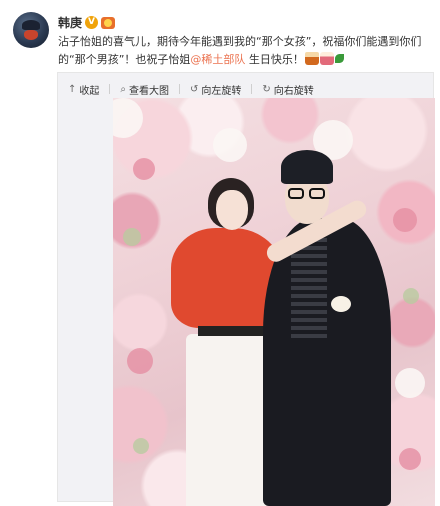 The width and height of the screenshot is (440, 506). Describe the element at coordinates (31, 35) in the screenshot. I see `avatar-scarf-shape` at that location.